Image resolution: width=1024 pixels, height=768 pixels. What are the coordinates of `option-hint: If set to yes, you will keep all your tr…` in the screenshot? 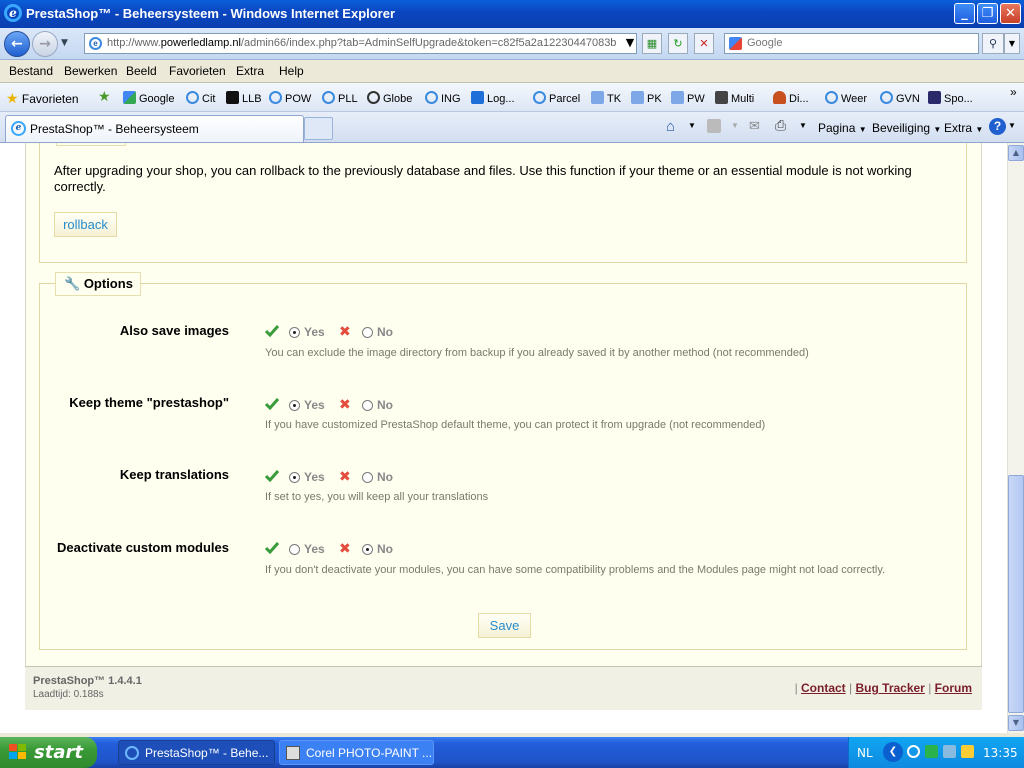 It's located at (377, 497).